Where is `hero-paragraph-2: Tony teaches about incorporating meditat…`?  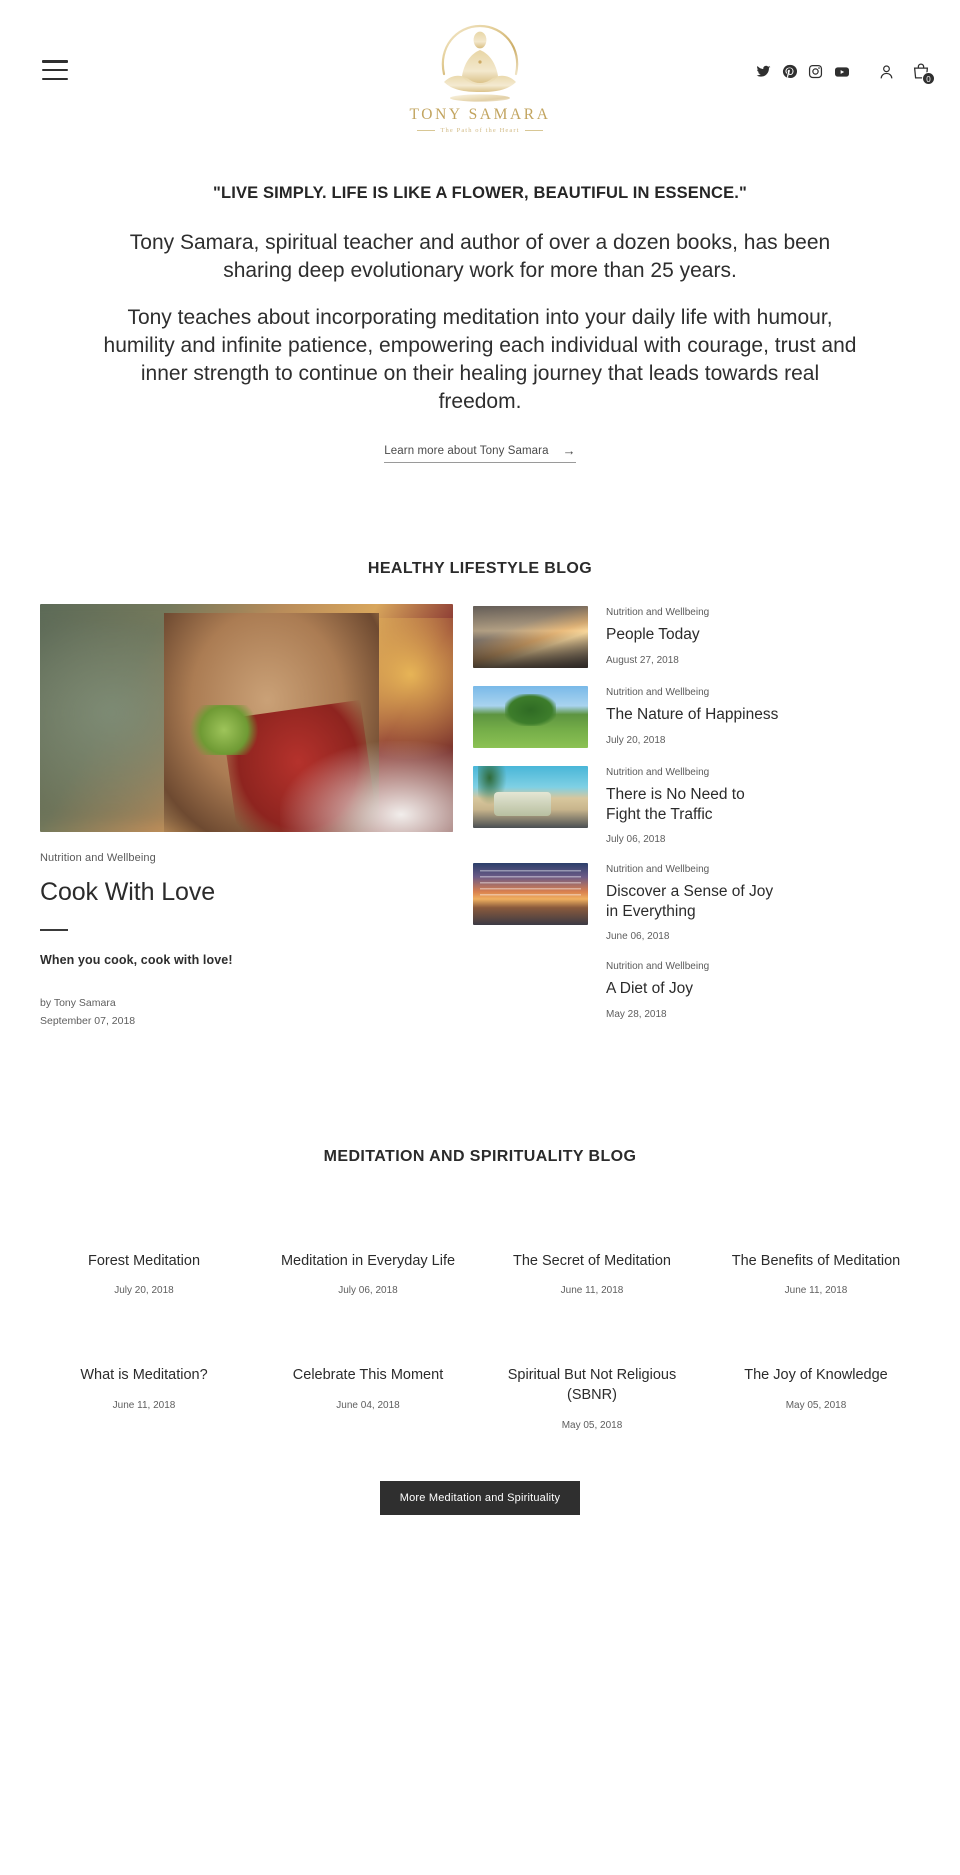
hero-paragraph-2: Tony teaches about incorporating meditat… is located at coordinates (480, 359).